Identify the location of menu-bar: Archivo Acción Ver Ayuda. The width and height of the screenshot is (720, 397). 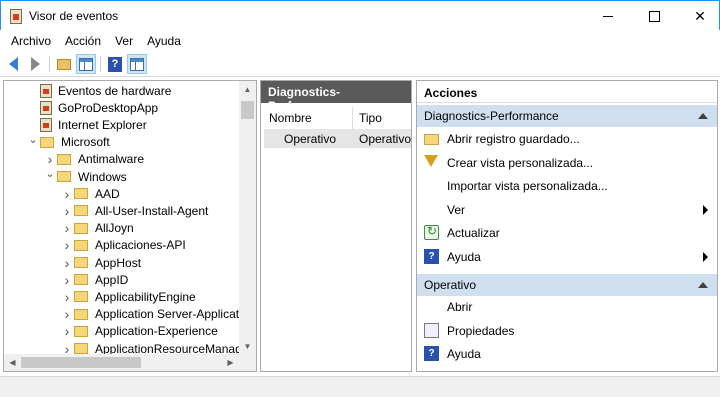
(360, 40).